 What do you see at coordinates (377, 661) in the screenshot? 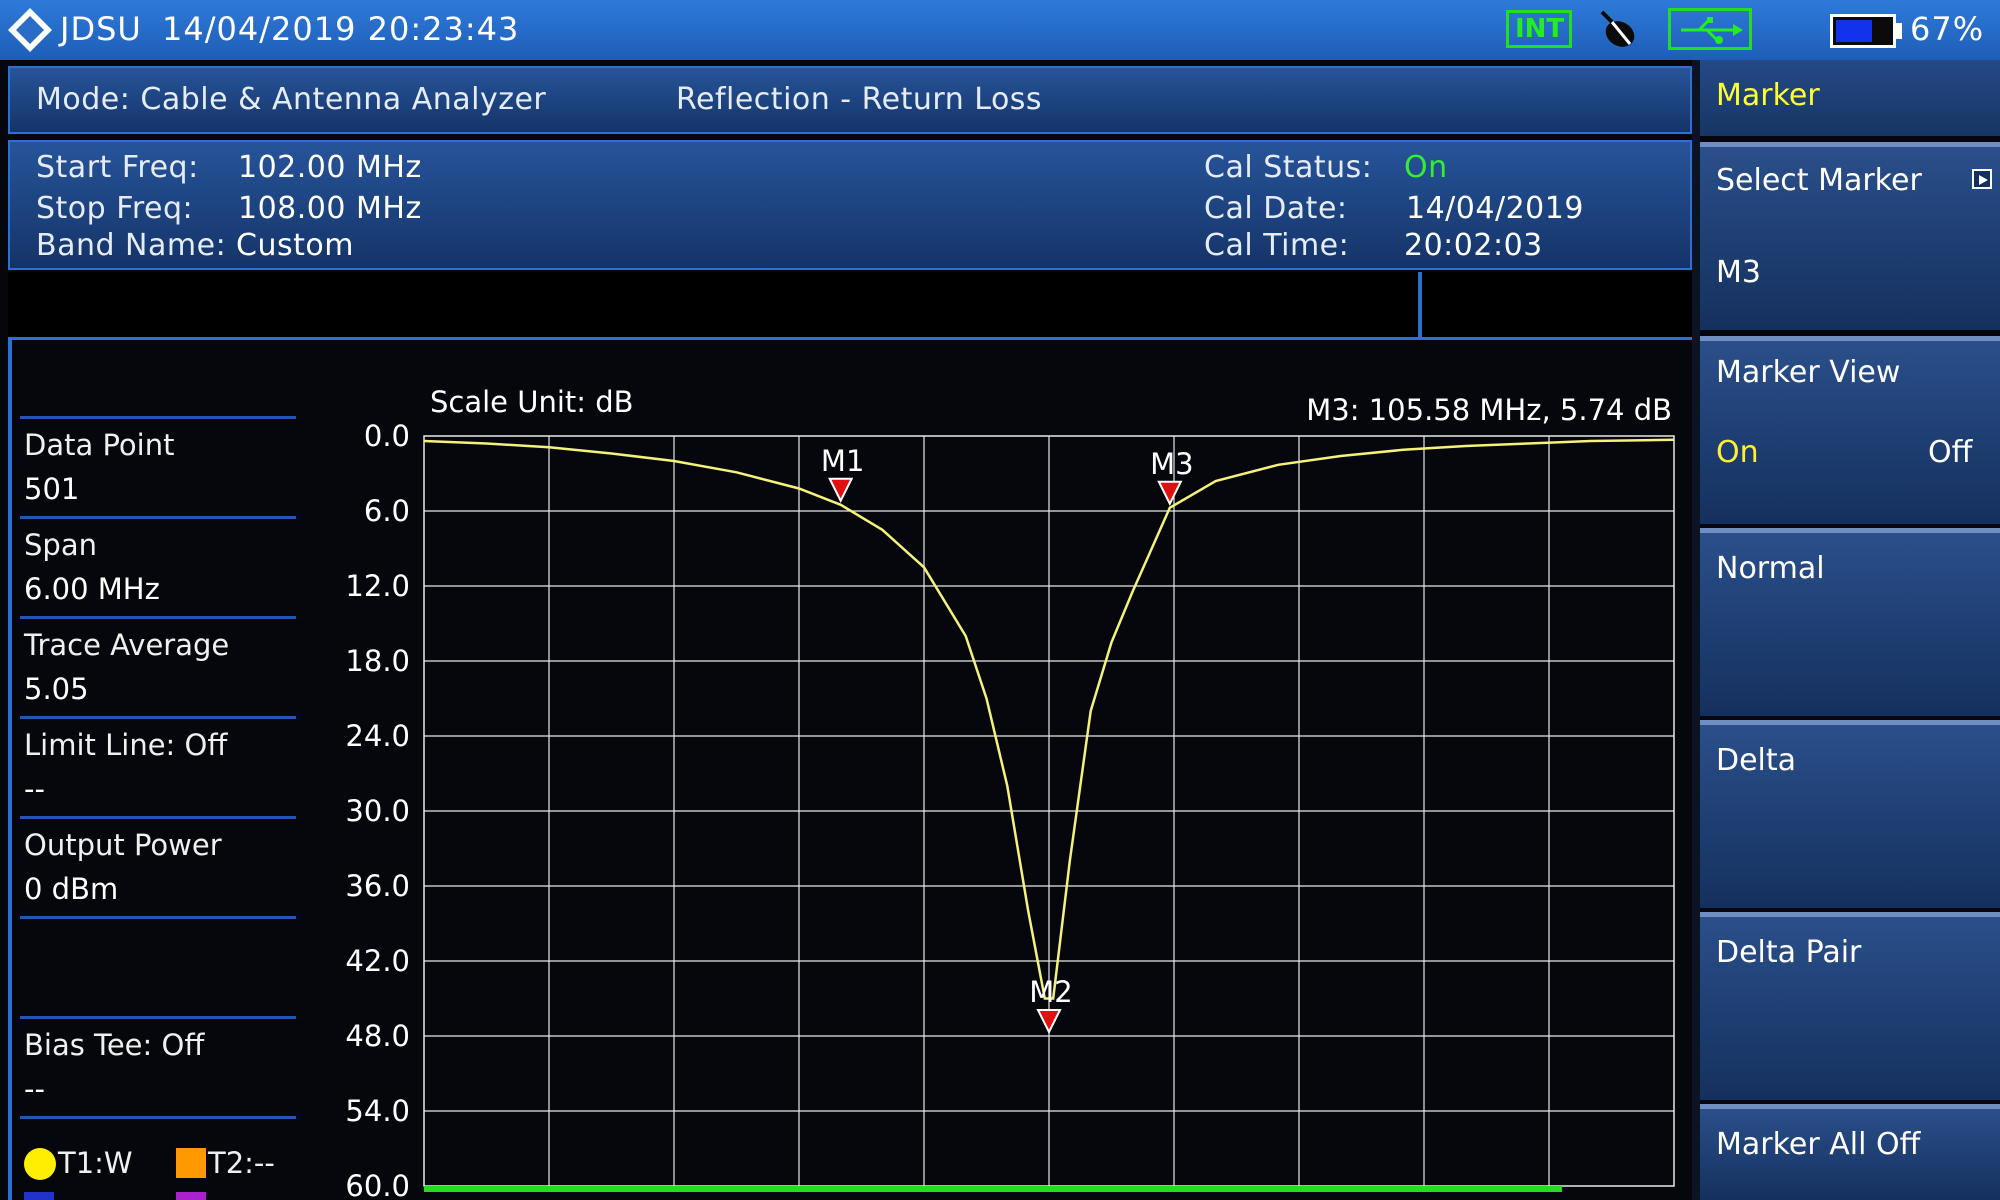
I see `y-tick-label: 18.0` at bounding box center [377, 661].